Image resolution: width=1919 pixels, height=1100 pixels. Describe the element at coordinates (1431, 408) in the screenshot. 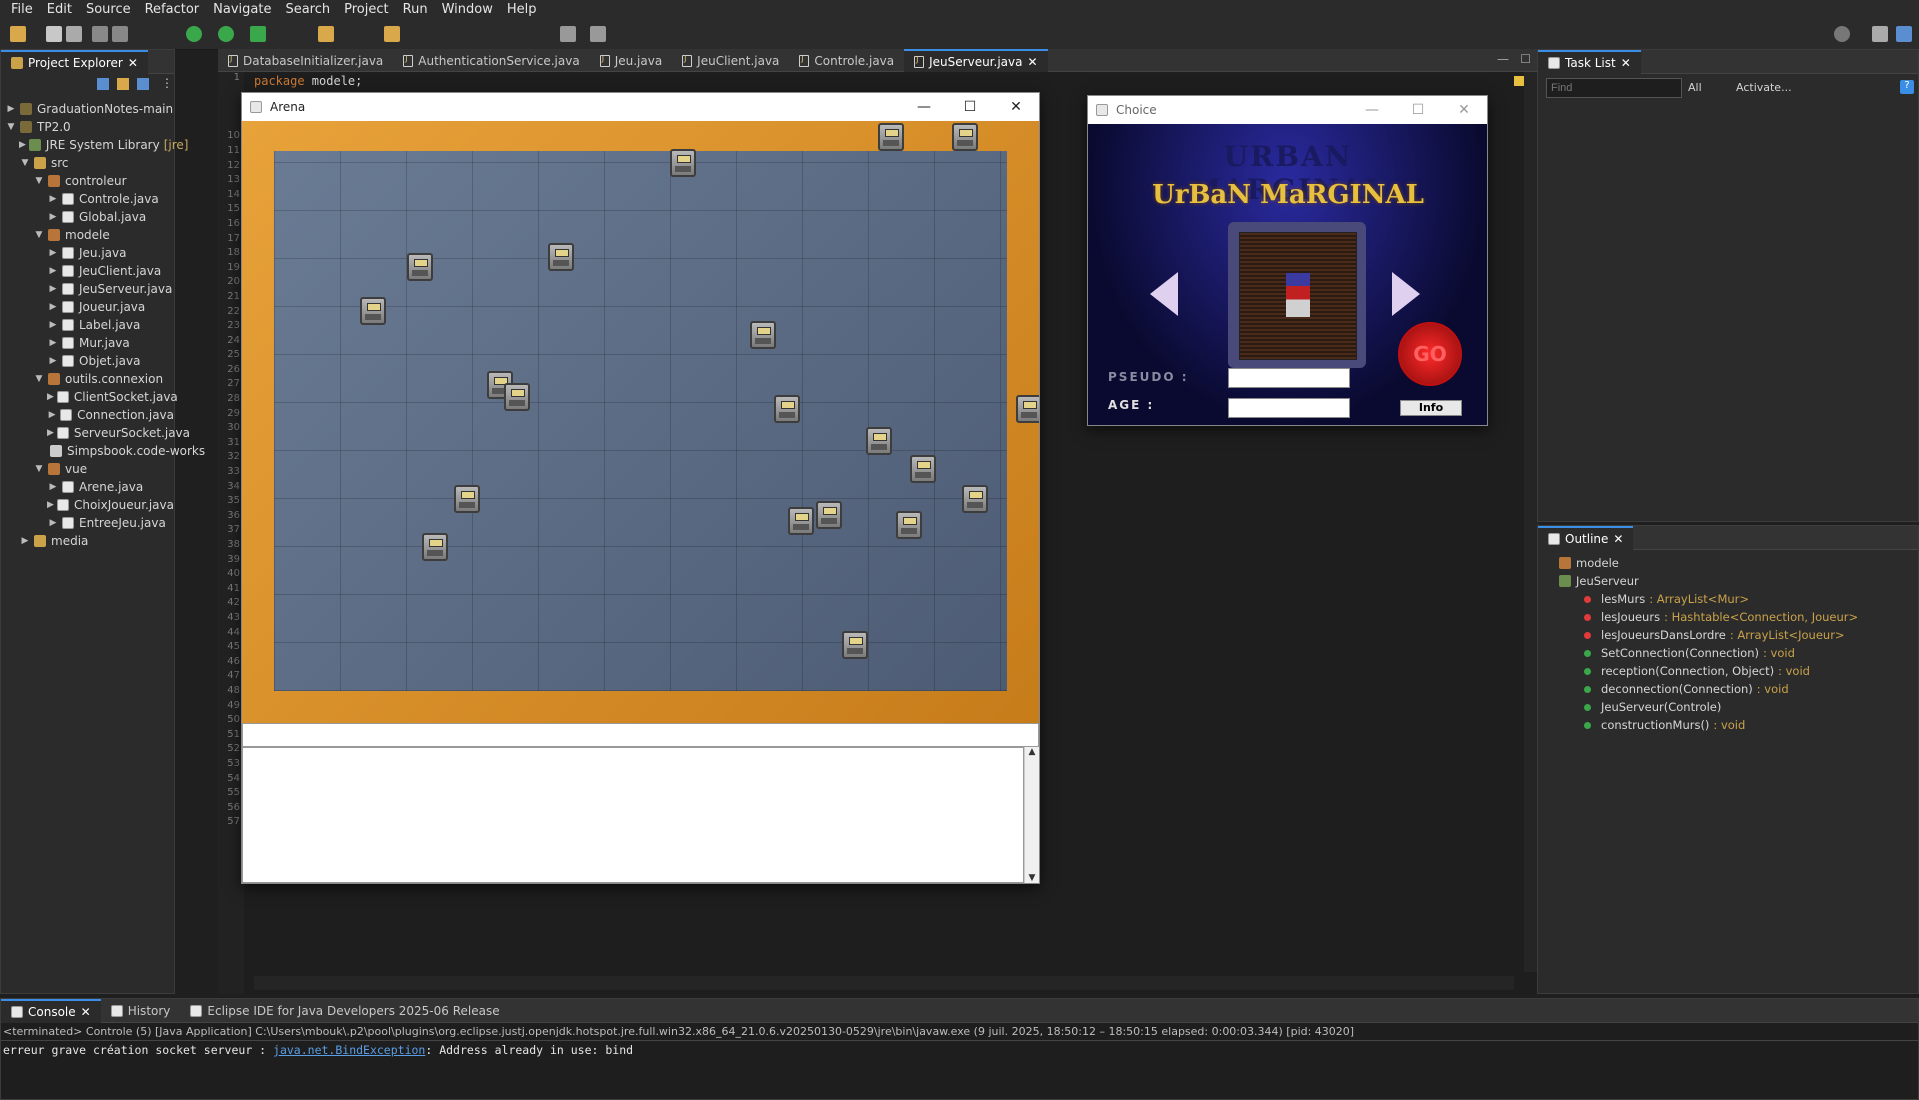

I see `info-button: Info` at that location.